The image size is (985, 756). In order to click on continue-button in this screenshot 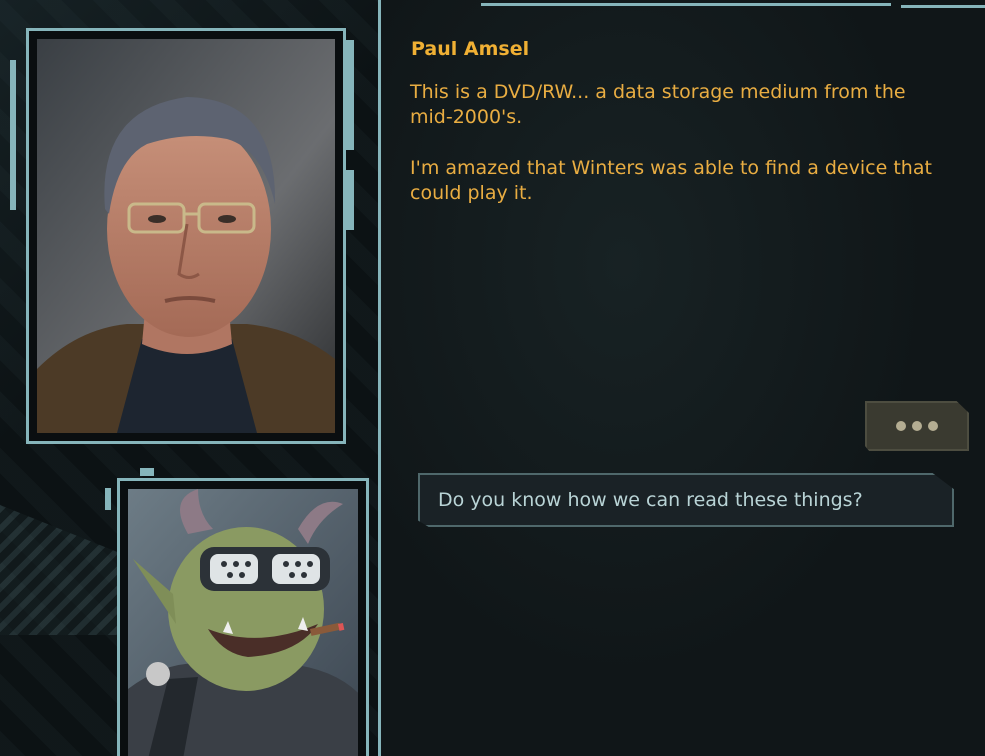, I will do `click(917, 426)`.